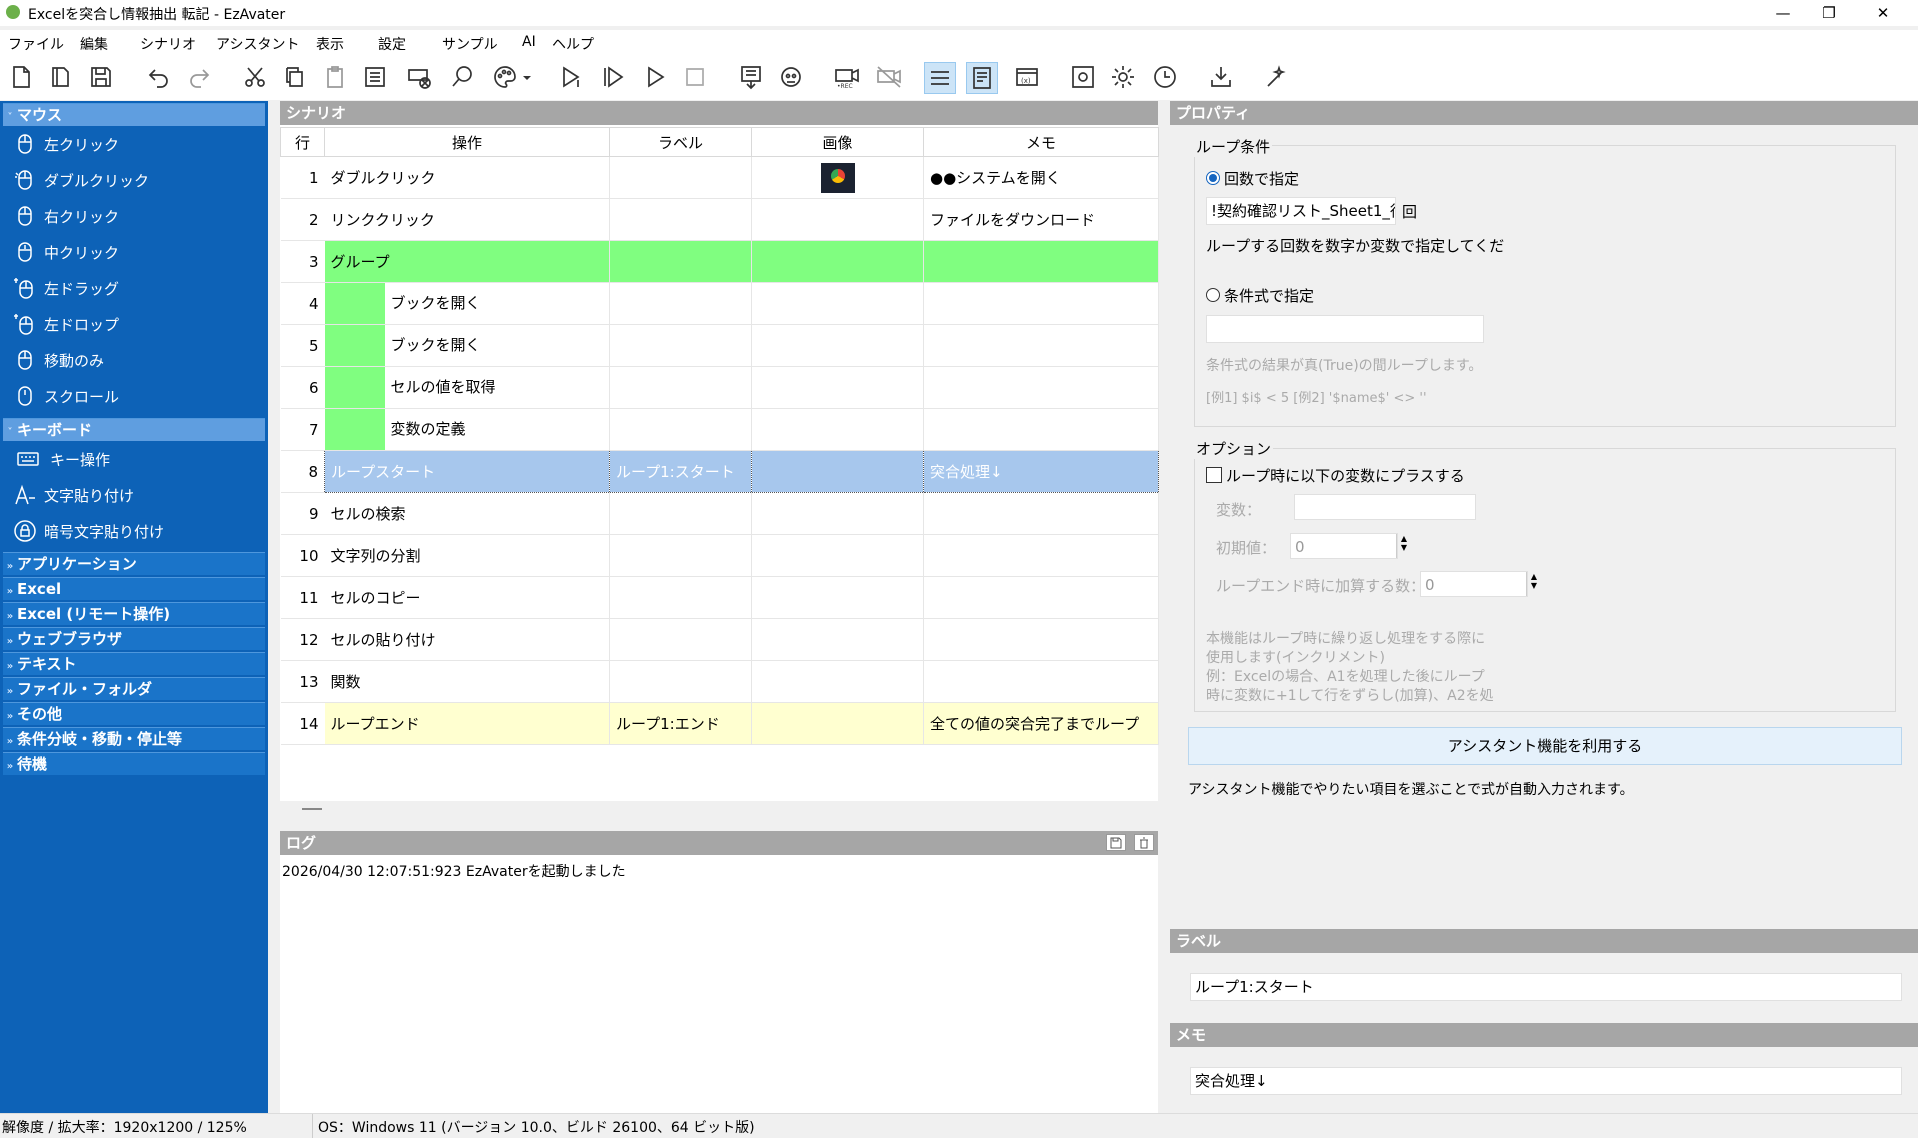  I want to click on initial-value-input: 0, so click(1344, 546).